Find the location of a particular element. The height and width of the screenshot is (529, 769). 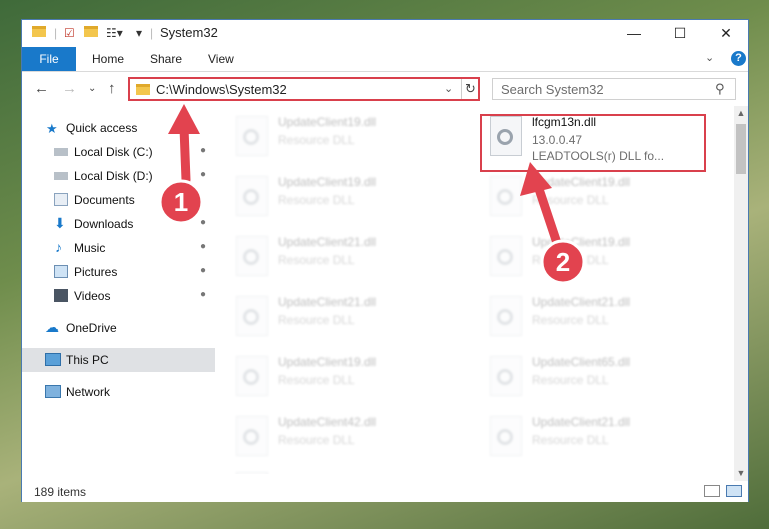

music-note-icon: ♪ is located at coordinates (58, 247).